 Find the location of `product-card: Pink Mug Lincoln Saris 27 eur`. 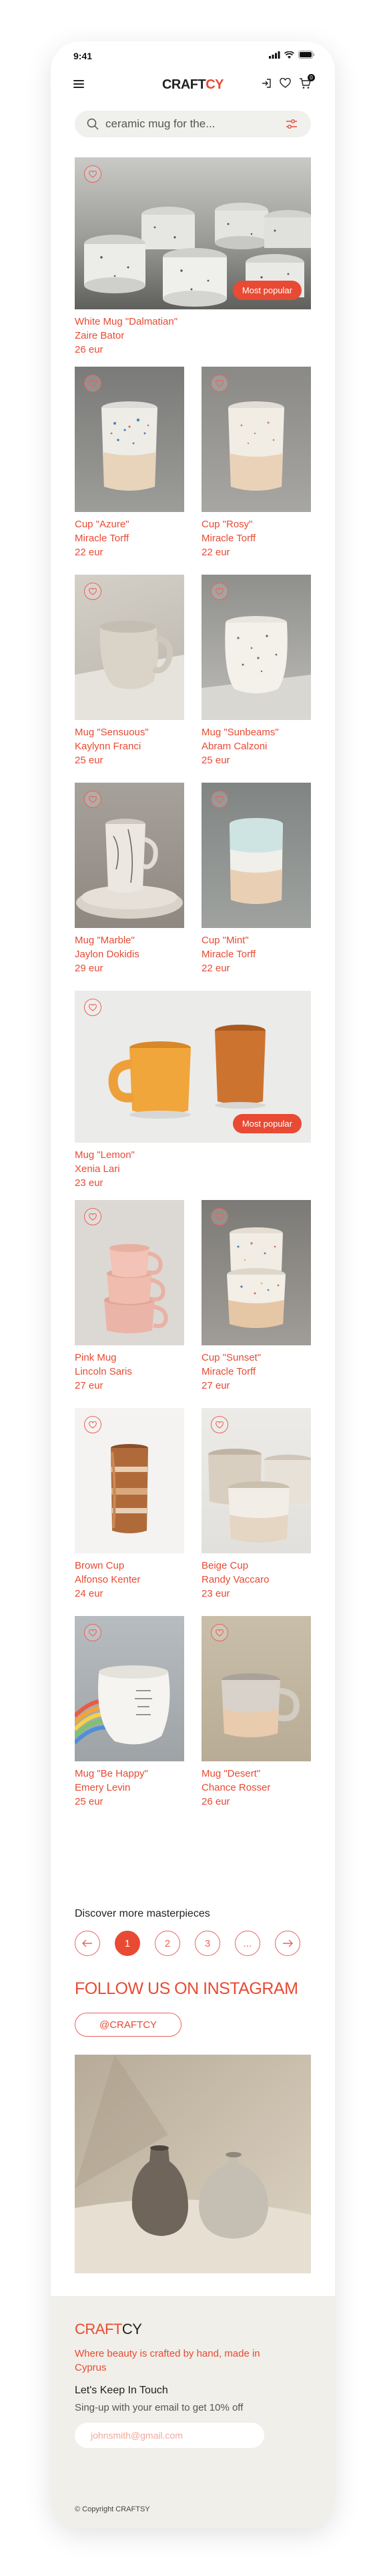

product-card: Pink Mug Lincoln Saris 27 eur is located at coordinates (130, 1296).